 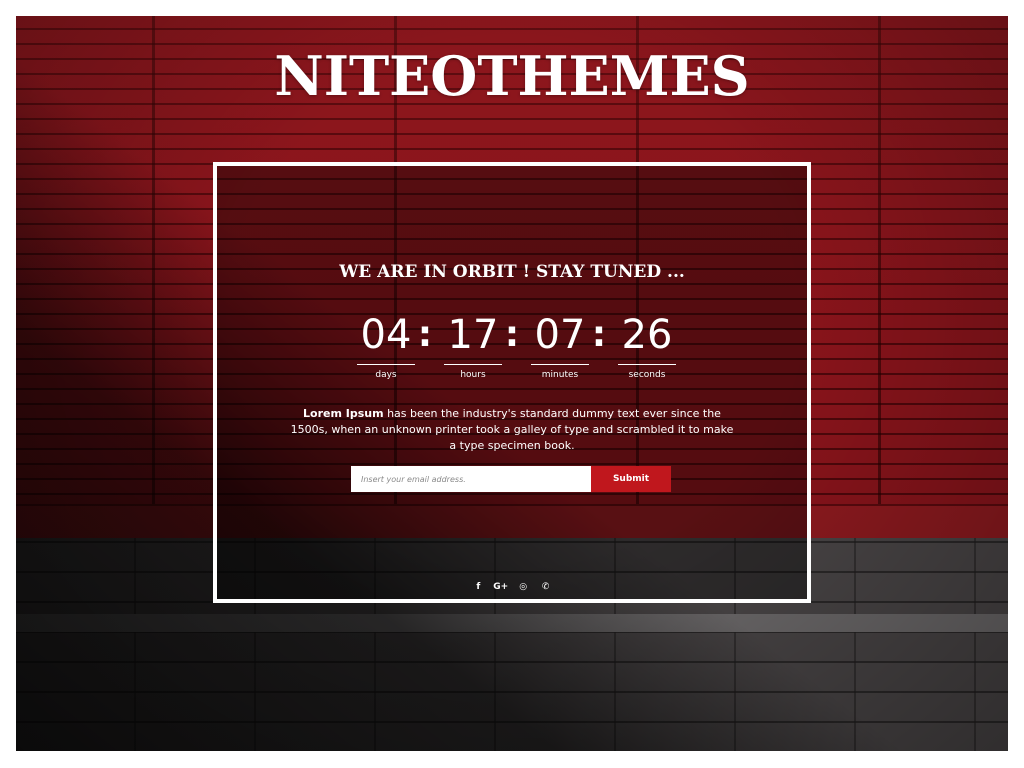 I want to click on countdown-minutes-label: minutes, so click(x=560, y=375).